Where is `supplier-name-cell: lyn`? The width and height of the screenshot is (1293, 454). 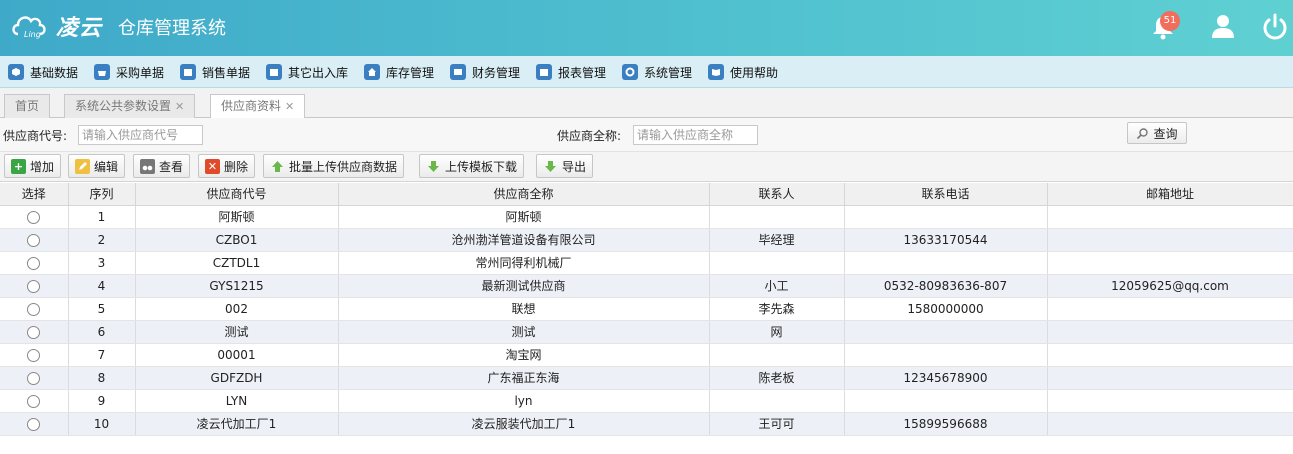
supplier-name-cell: lyn is located at coordinates (524, 401).